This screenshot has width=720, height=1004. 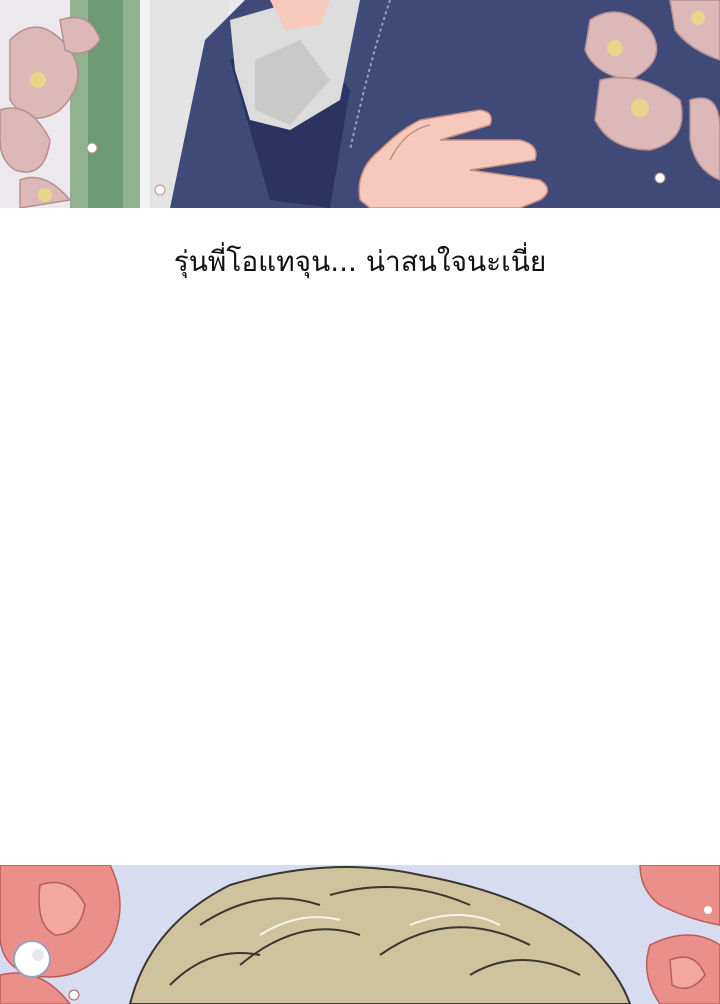 What do you see at coordinates (360, 261) in the screenshot?
I see `speech-caption: รุ่นพี่โอแทจุน... น่าสนใจนะเนี่ย` at bounding box center [360, 261].